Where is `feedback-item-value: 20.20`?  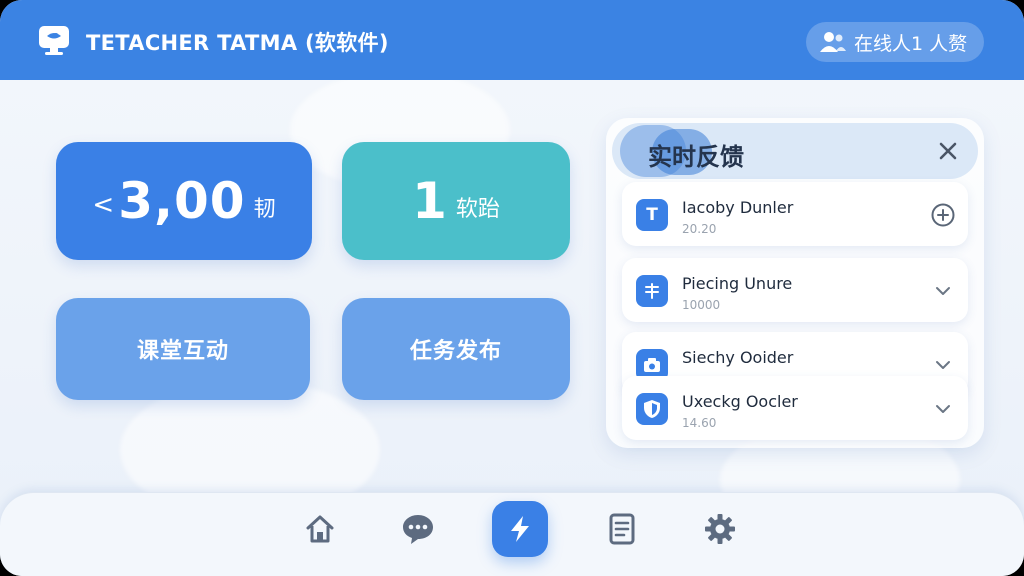 feedback-item-value: 20.20 is located at coordinates (699, 229).